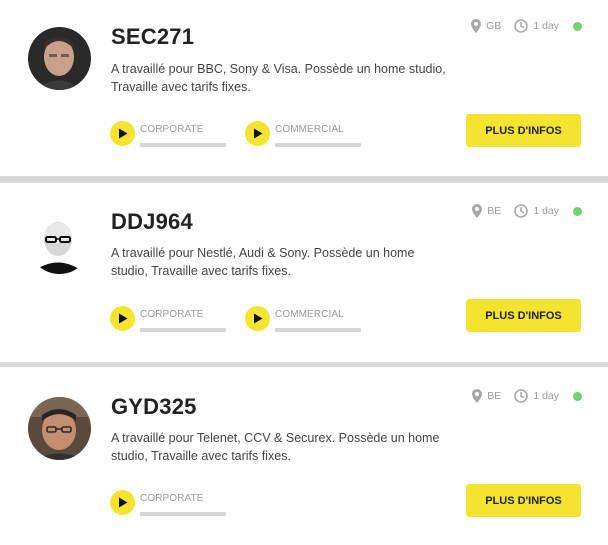 This screenshot has height=545, width=608. Describe the element at coordinates (494, 26) in the screenshot. I see `country-code: GB` at that location.